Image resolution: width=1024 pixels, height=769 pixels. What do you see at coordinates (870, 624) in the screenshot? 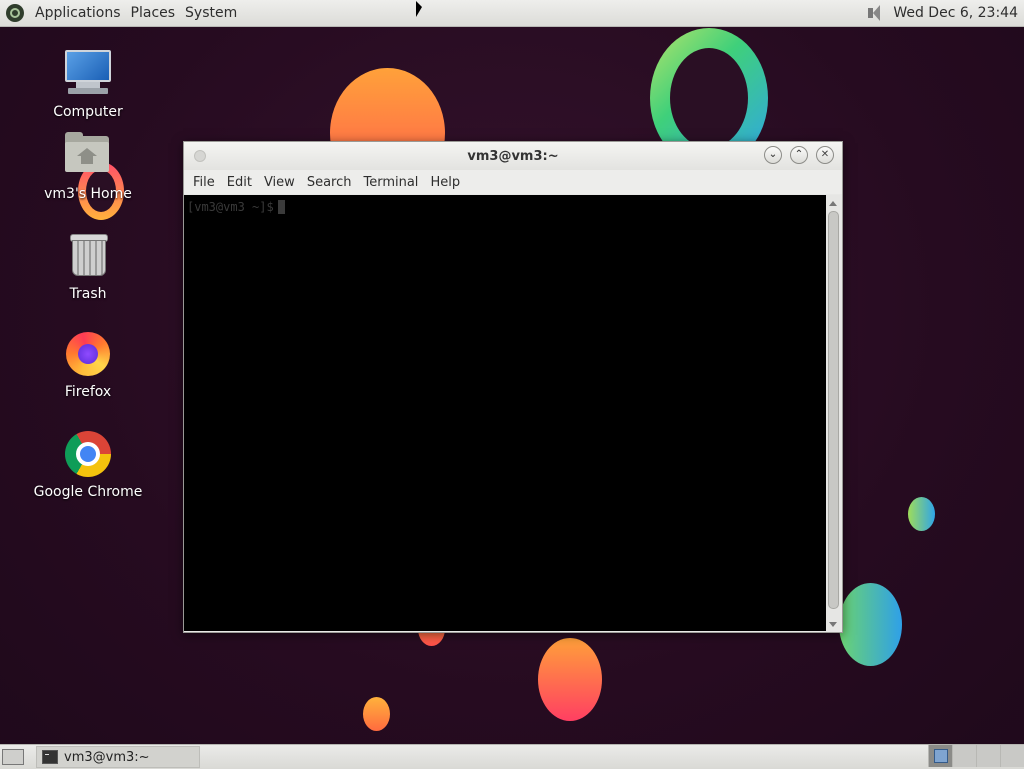
I see `wallpaper-green-blob` at bounding box center [870, 624].